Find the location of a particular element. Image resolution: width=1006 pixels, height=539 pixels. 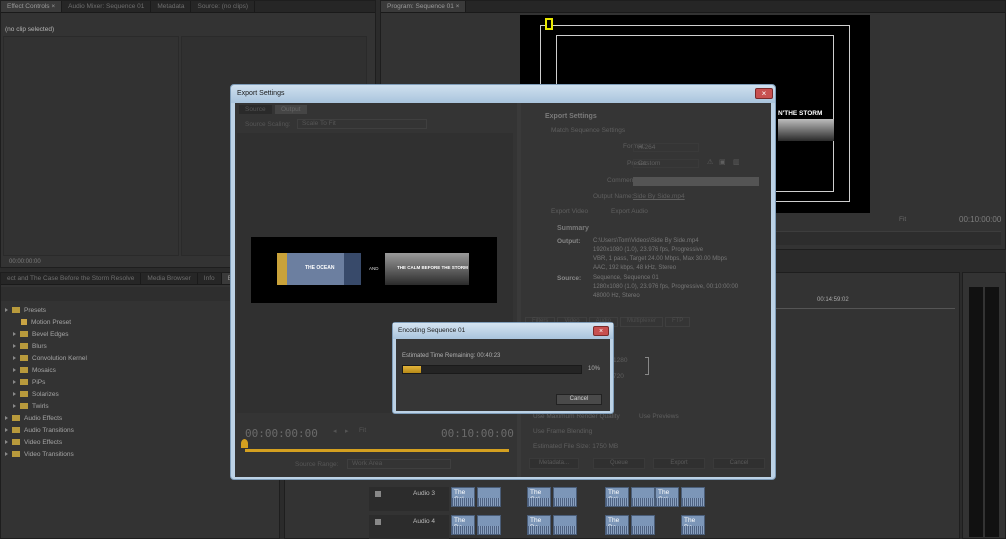

tab-info: Info is located at coordinates (210, 278).